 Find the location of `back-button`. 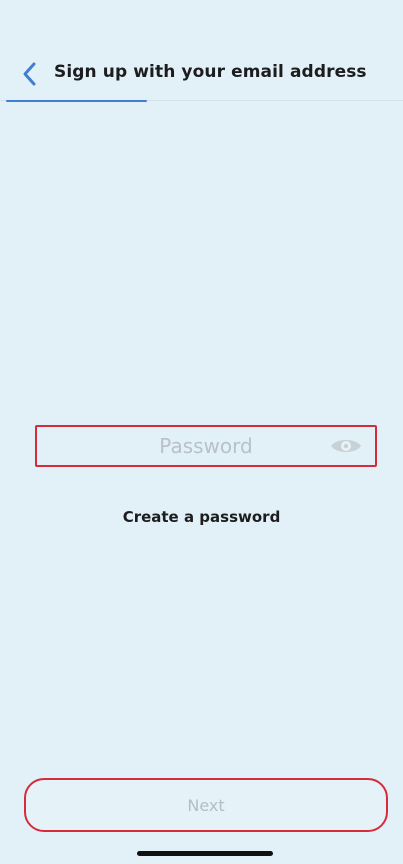

back-button is located at coordinates (30, 74).